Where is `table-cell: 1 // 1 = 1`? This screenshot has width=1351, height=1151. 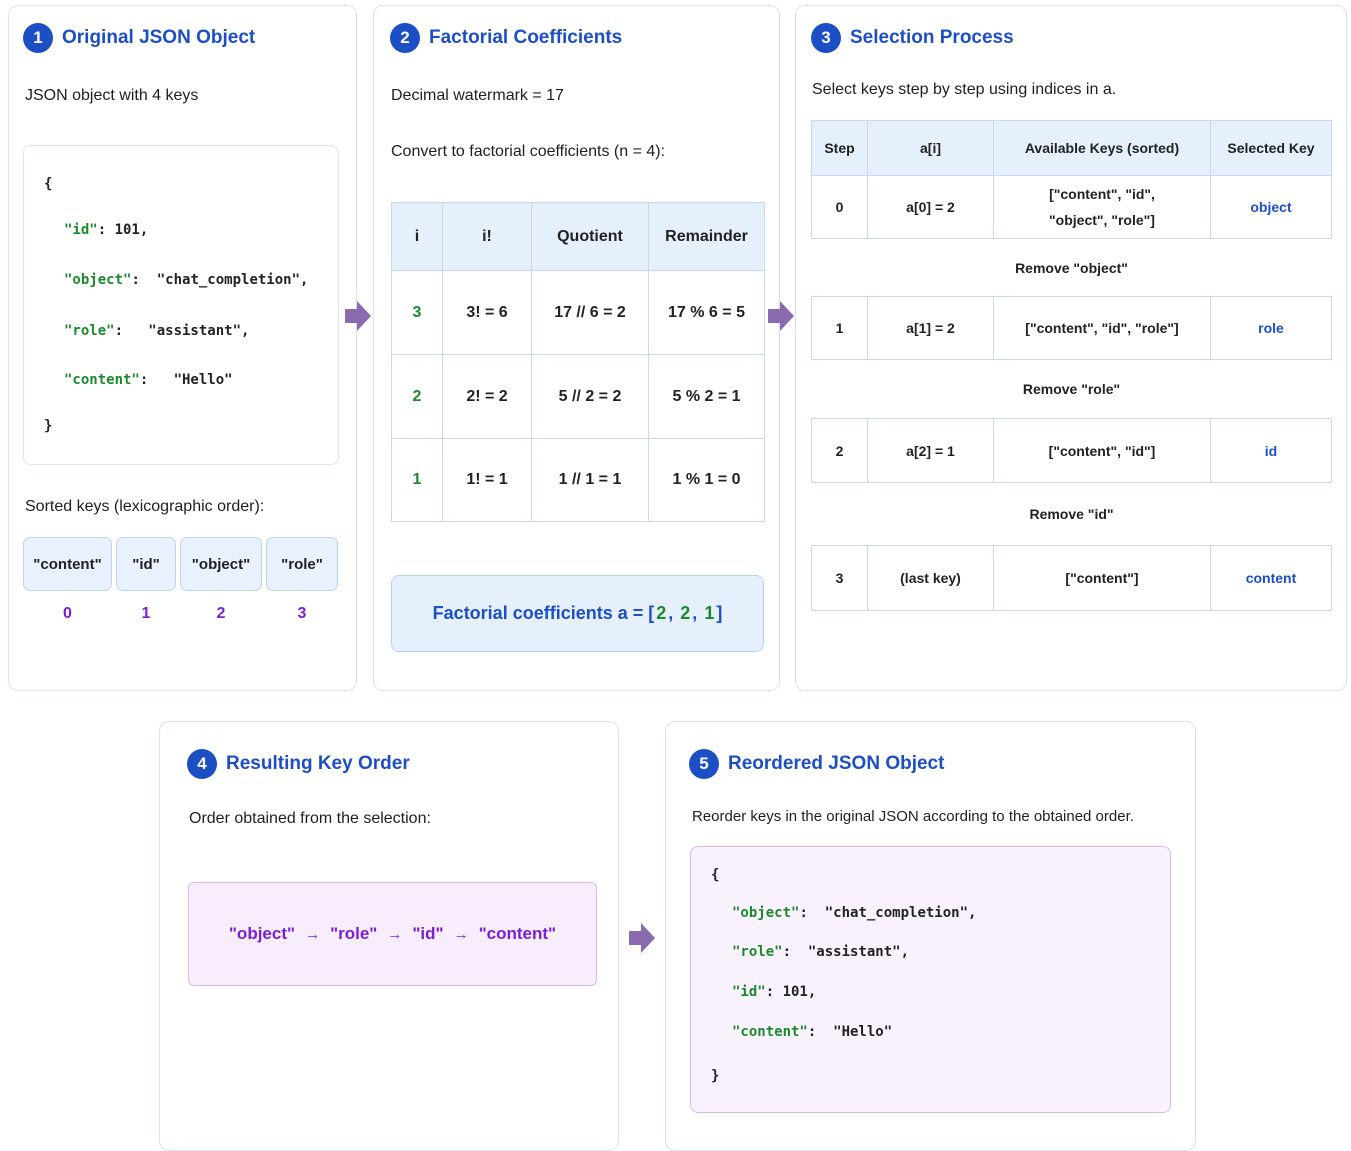
table-cell: 1 // 1 = 1 is located at coordinates (590, 480).